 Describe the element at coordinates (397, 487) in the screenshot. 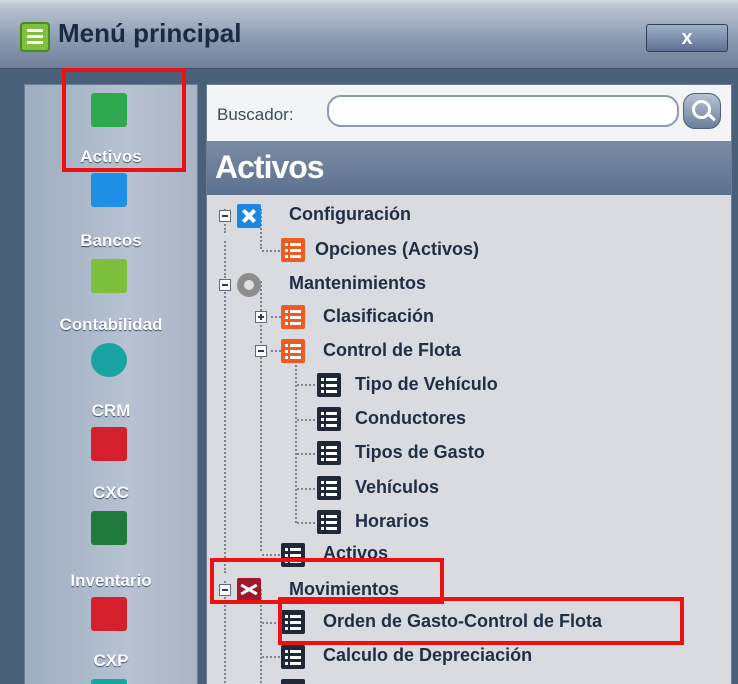

I see `tree-item-vehiculos: Vehículos` at that location.